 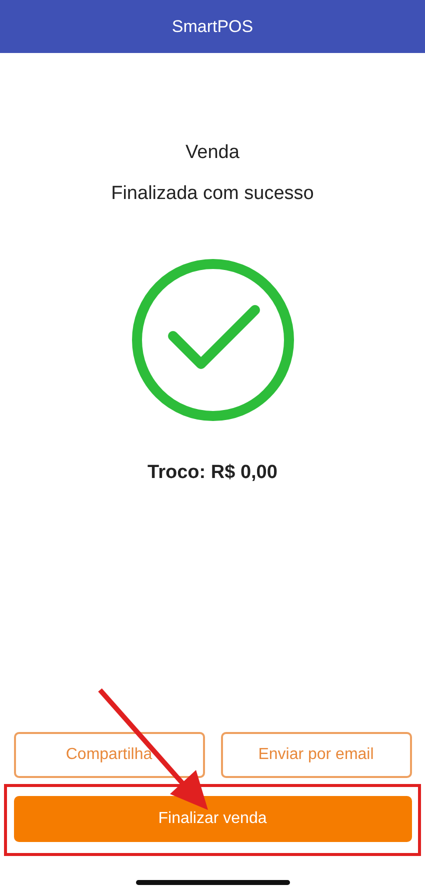 I want to click on sale-title: Venda, so click(x=213, y=153).